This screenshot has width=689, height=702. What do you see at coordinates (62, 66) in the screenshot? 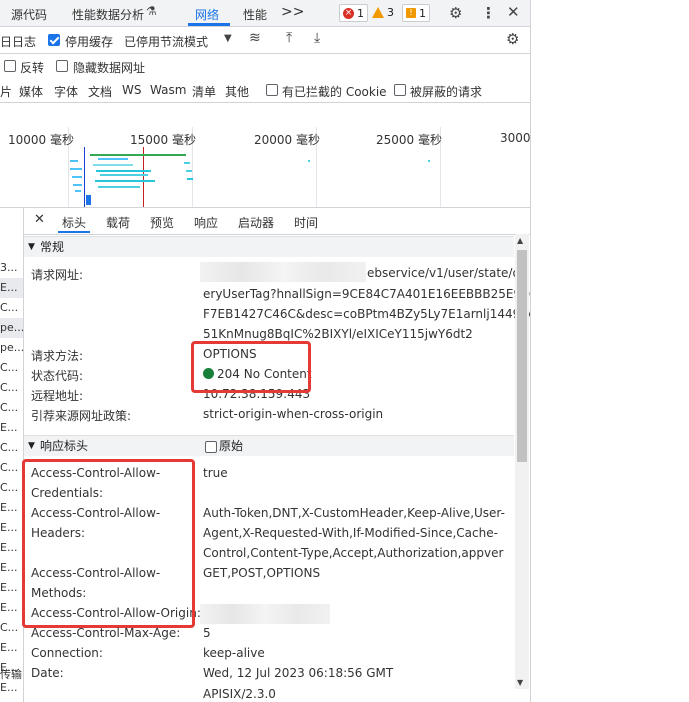
I see `hide-data-urls-checkbox` at bounding box center [62, 66].